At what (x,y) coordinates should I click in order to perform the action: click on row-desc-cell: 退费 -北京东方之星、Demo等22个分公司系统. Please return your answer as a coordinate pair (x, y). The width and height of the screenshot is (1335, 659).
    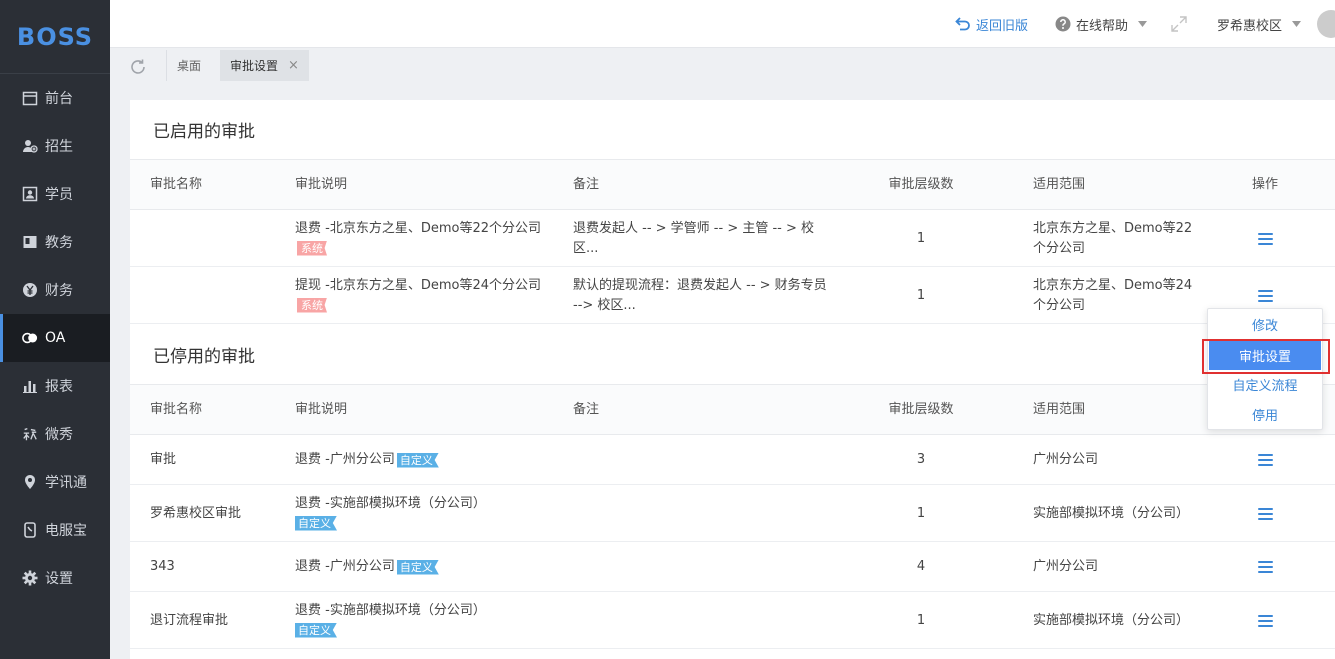
    Looking at the image, I should click on (425, 238).